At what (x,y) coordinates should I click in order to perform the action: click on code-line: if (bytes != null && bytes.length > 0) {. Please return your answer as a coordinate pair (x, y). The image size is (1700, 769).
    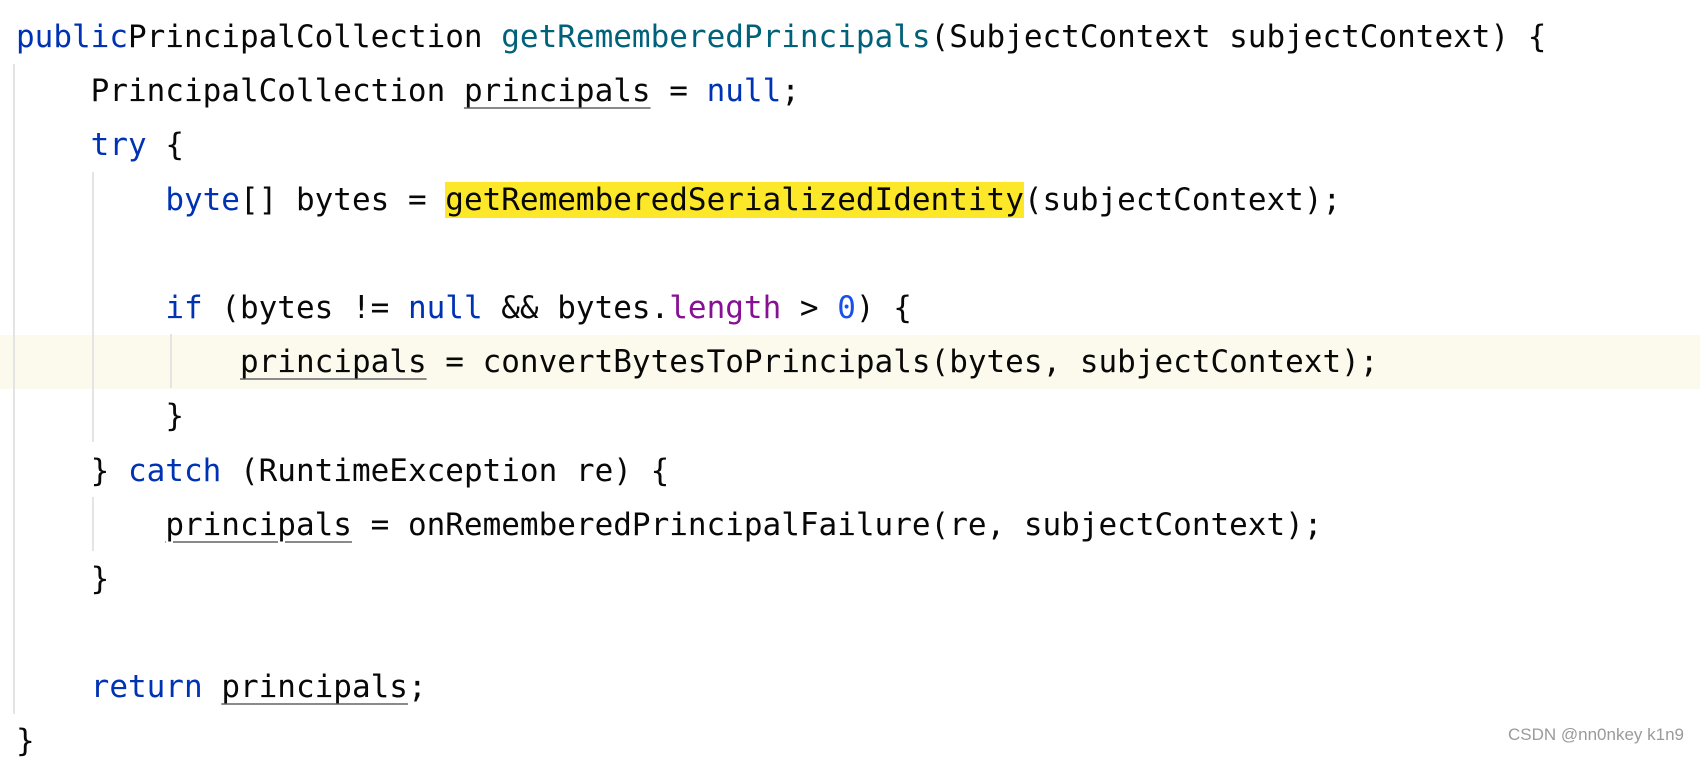
    Looking at the image, I should click on (850, 308).